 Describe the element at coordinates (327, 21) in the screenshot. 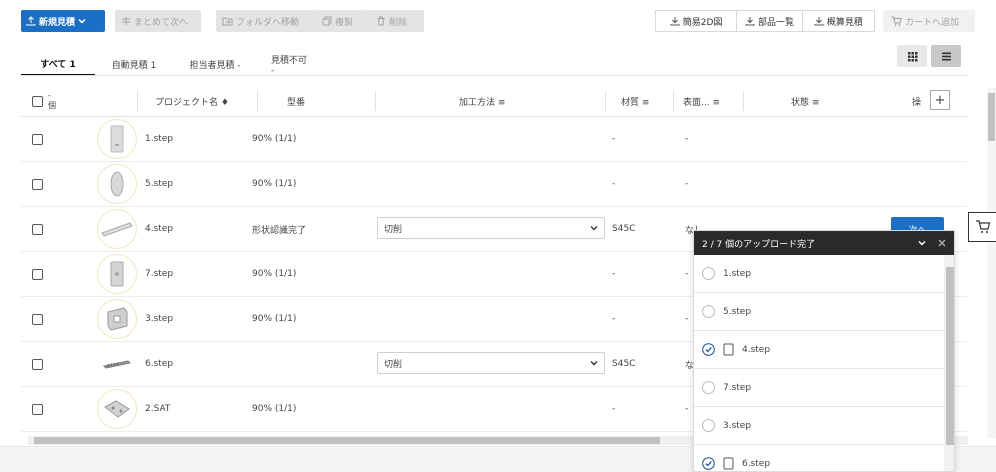

I see `copy-icon` at that location.